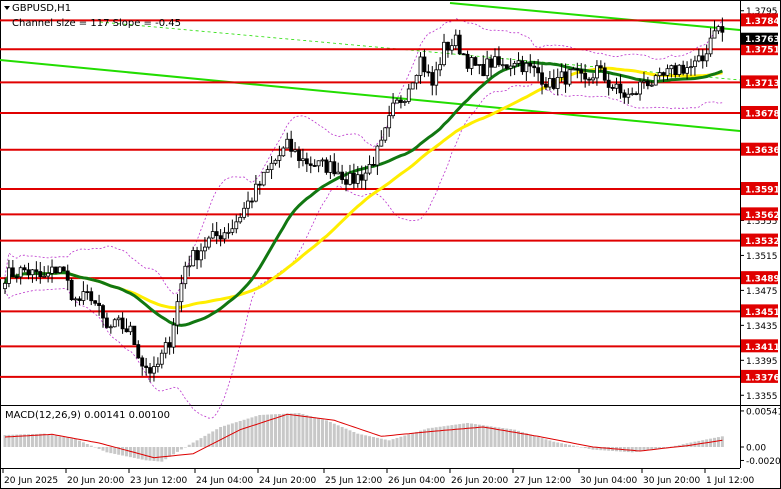  Describe the element at coordinates (762, 313) in the screenshot. I see `level-label: 1.3451` at that location.